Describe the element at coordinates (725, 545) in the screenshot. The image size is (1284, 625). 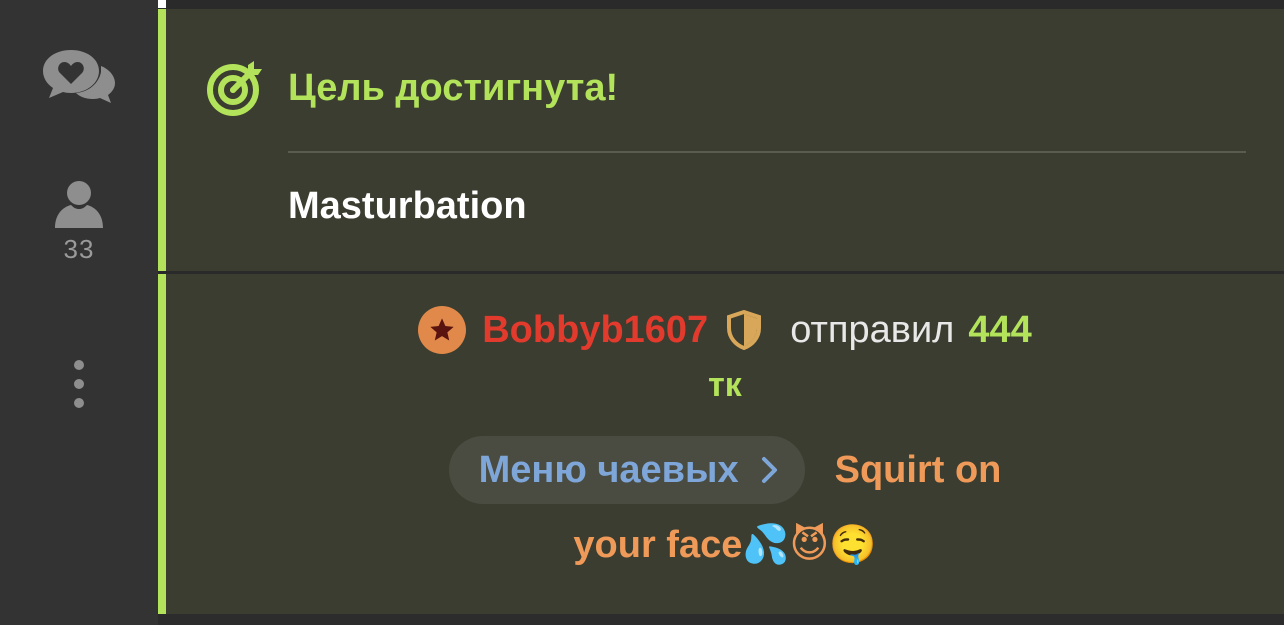
I see `tip-message-part2: your face💦😈🤤` at that location.